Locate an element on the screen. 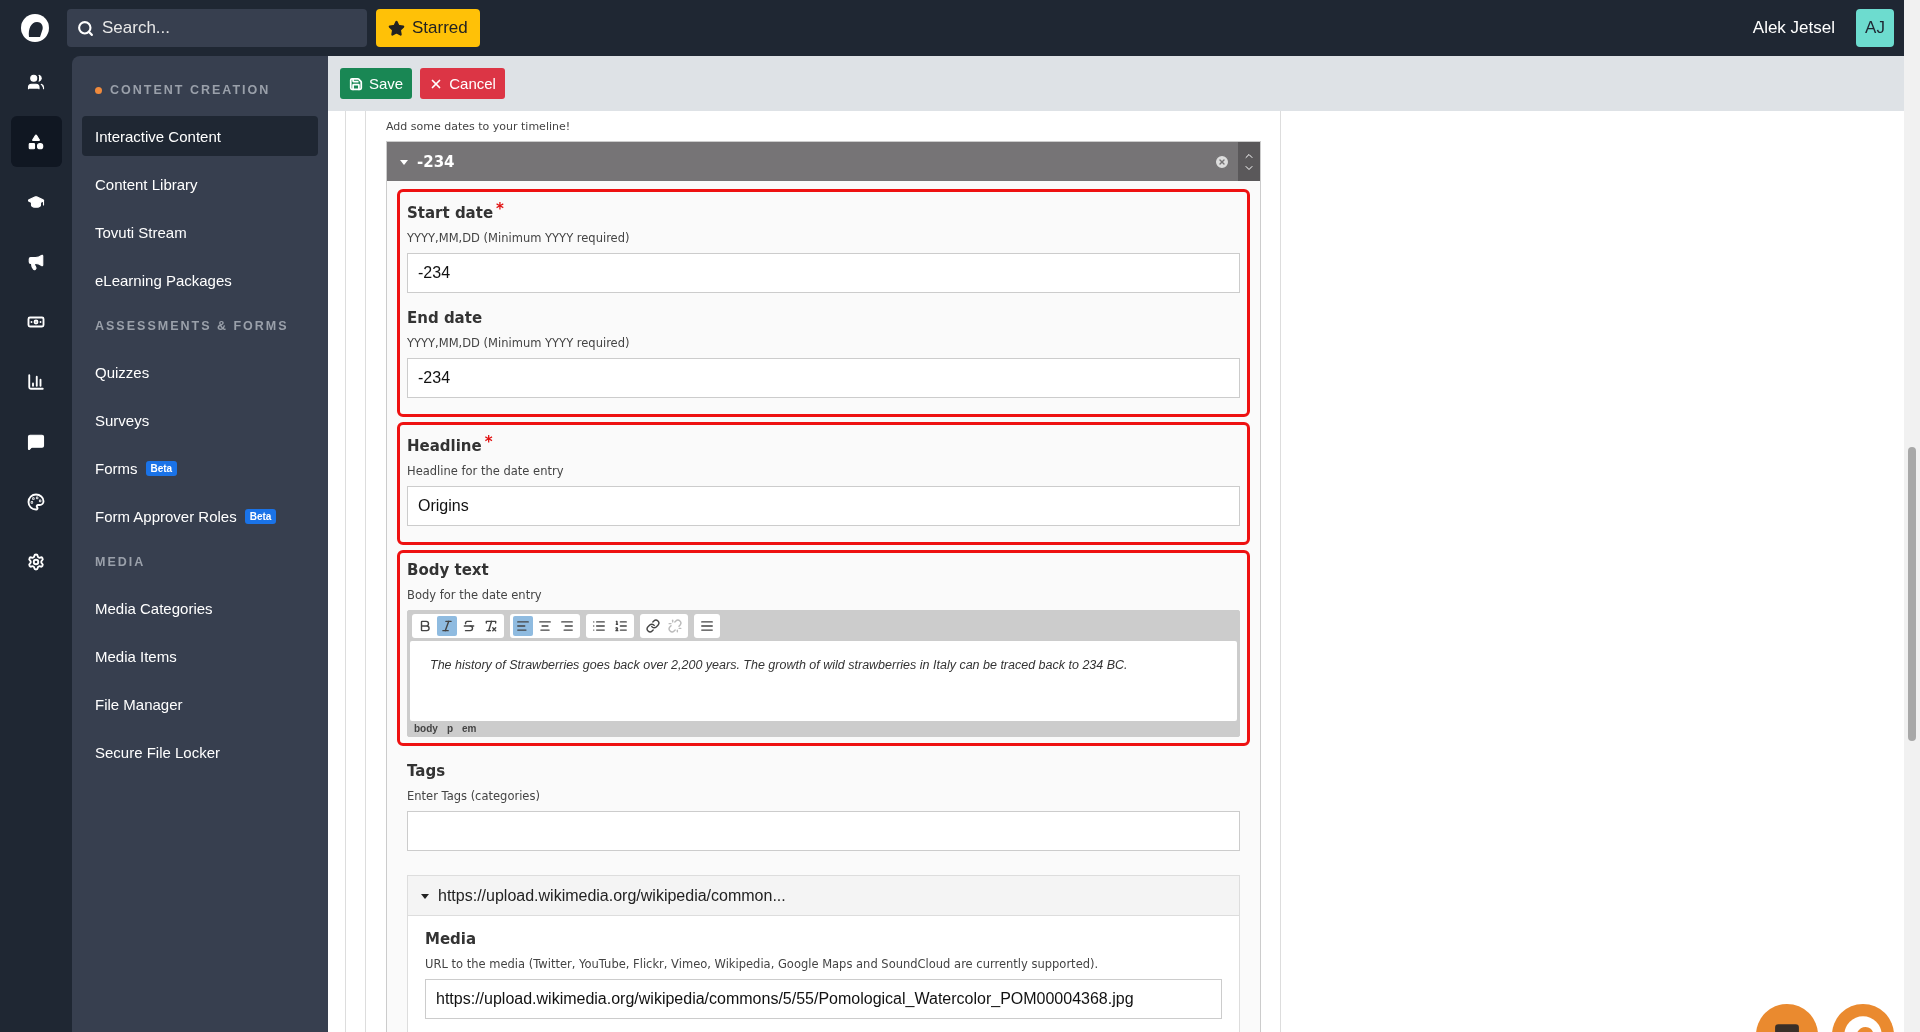 The image size is (1920, 1032). shapes-icon is located at coordinates (36, 141).